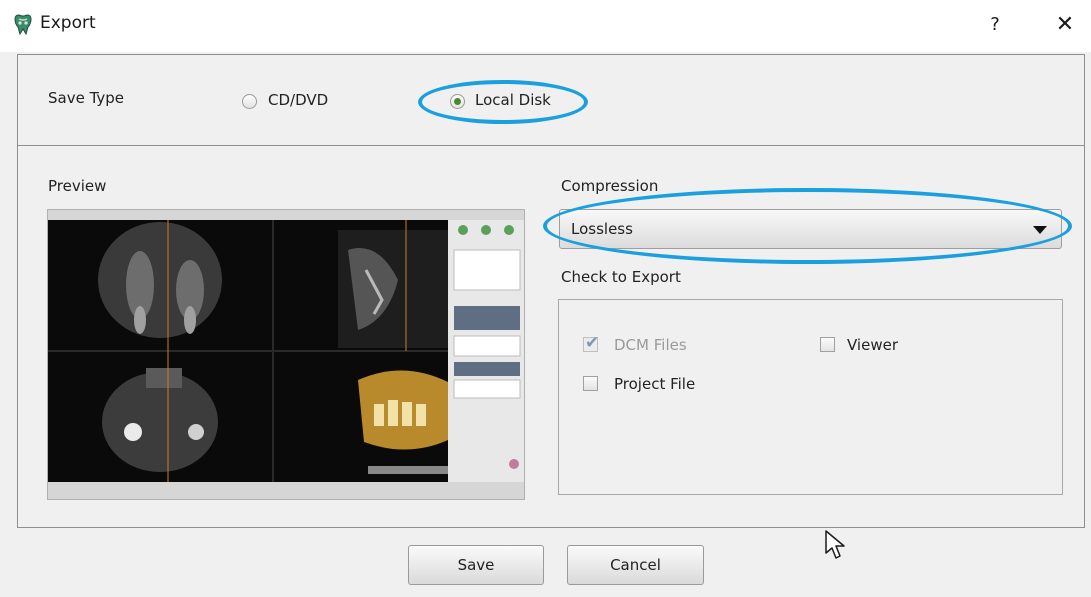 This screenshot has height=597, width=1091. Describe the element at coordinates (476, 565) in the screenshot. I see `save-button: Save` at that location.